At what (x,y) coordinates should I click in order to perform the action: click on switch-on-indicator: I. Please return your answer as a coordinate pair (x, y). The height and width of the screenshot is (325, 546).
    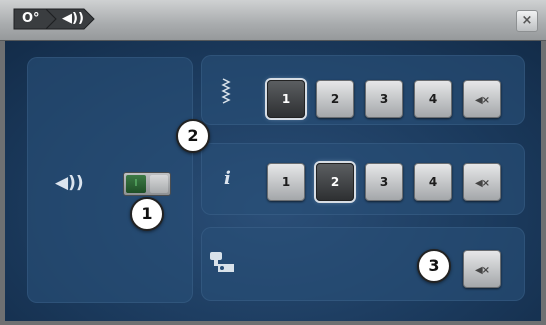
    Looking at the image, I should click on (136, 184).